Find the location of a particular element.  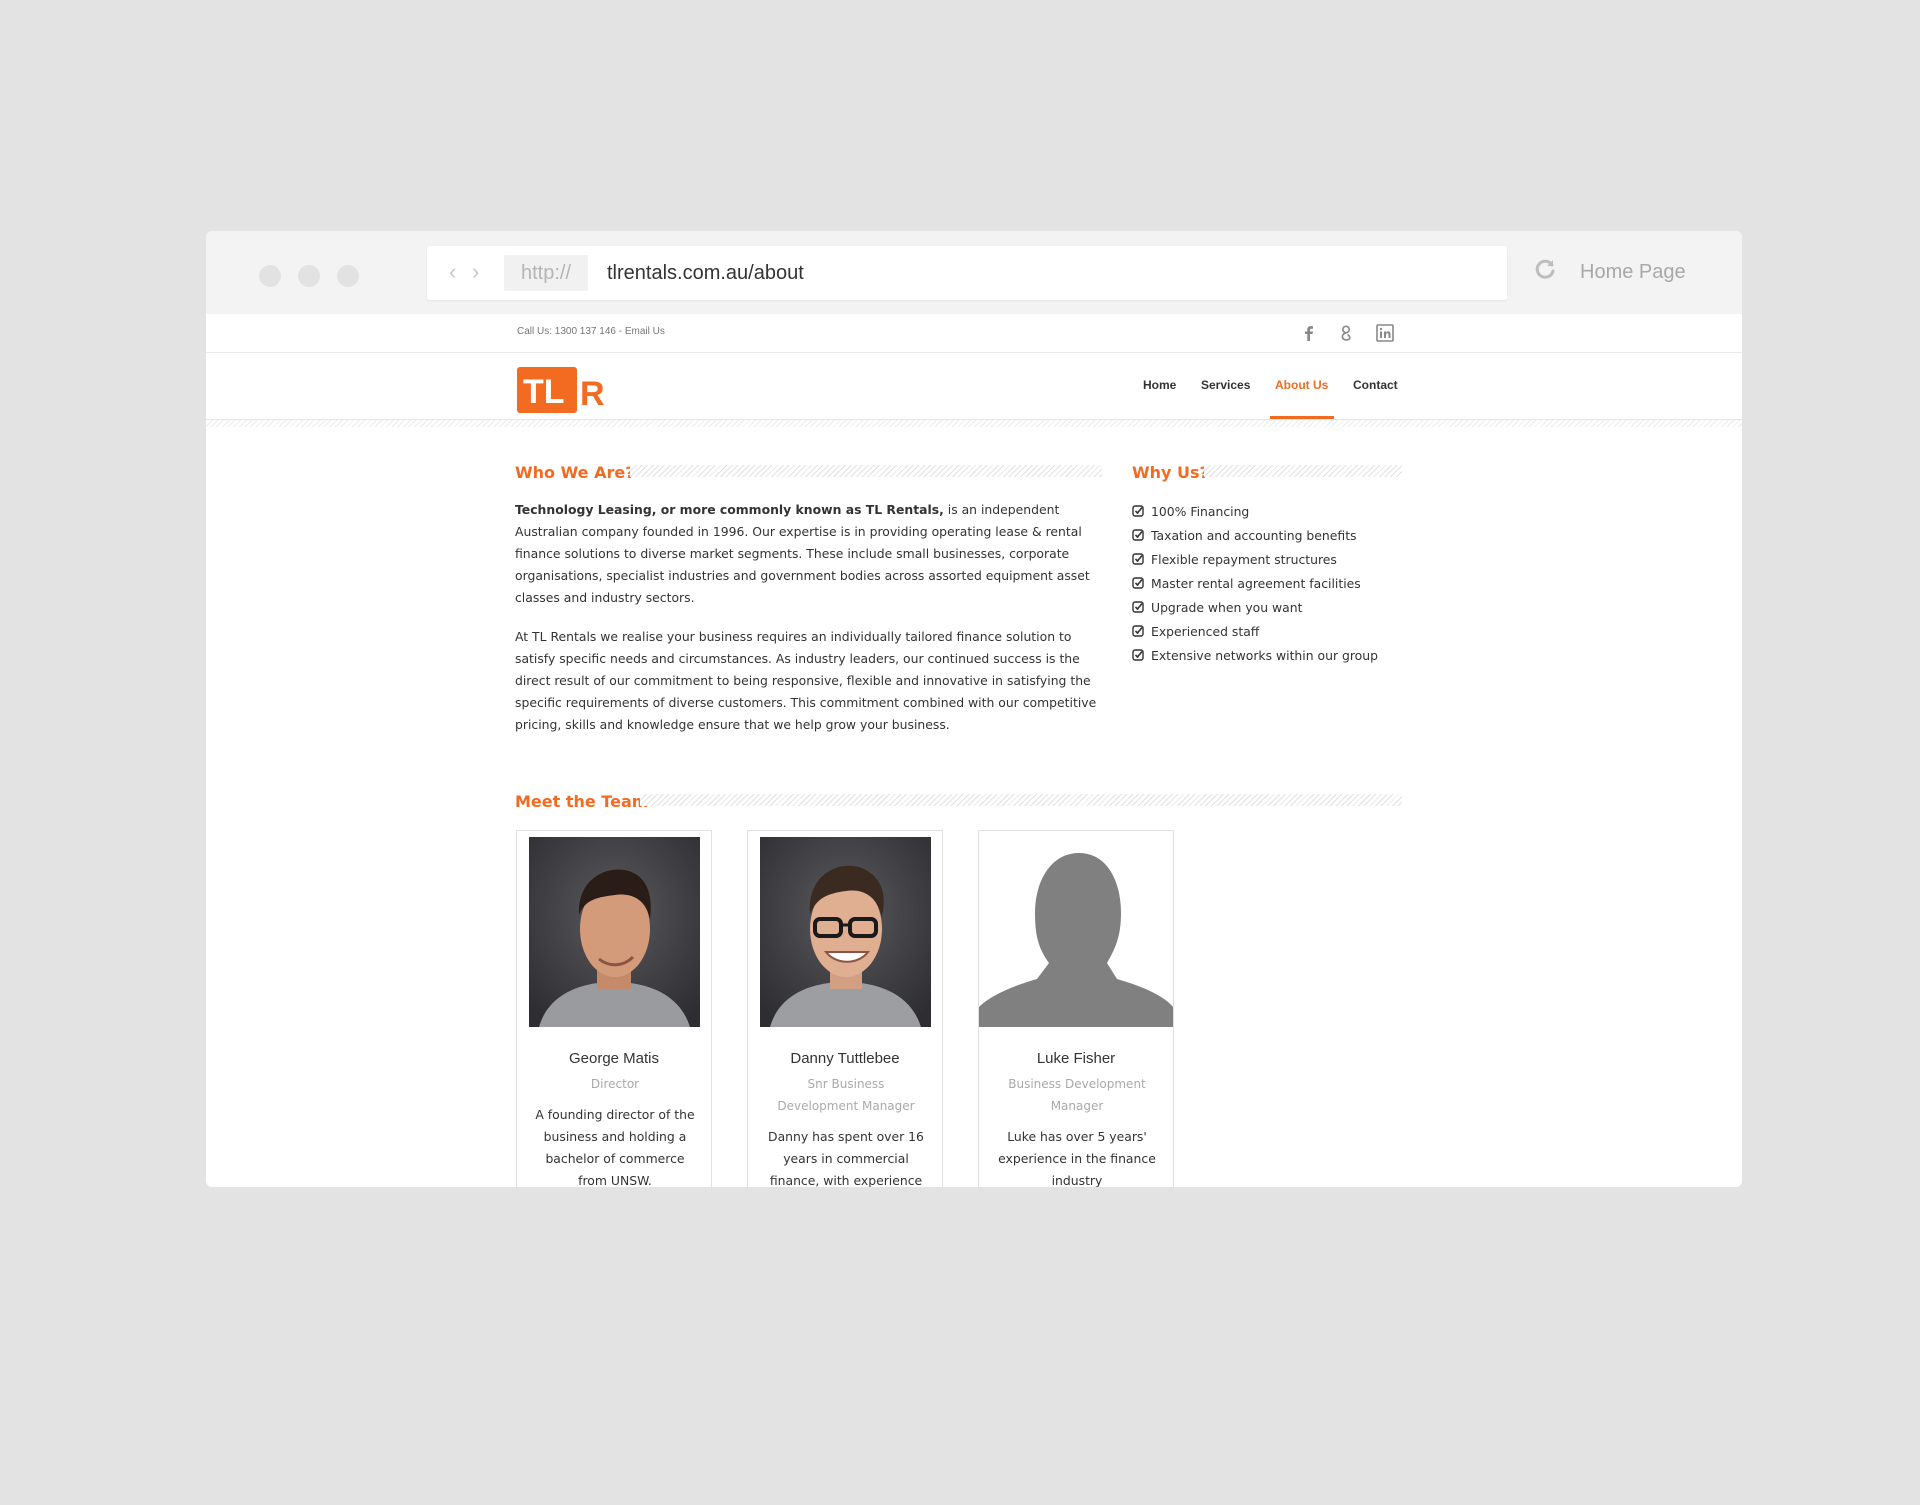

list-item: Master rental agreement facilities is located at coordinates (1255, 583).